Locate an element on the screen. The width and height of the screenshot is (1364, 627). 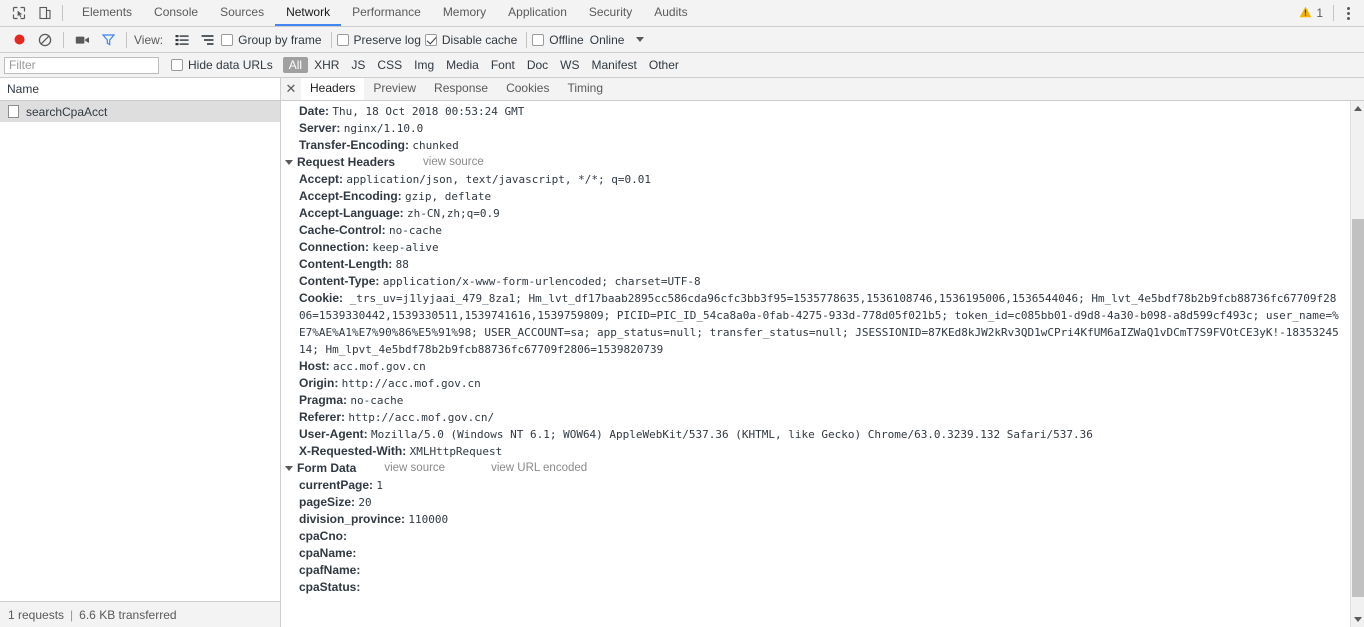
form-data-division-province-name: division_province: is located at coordinates (352, 519).